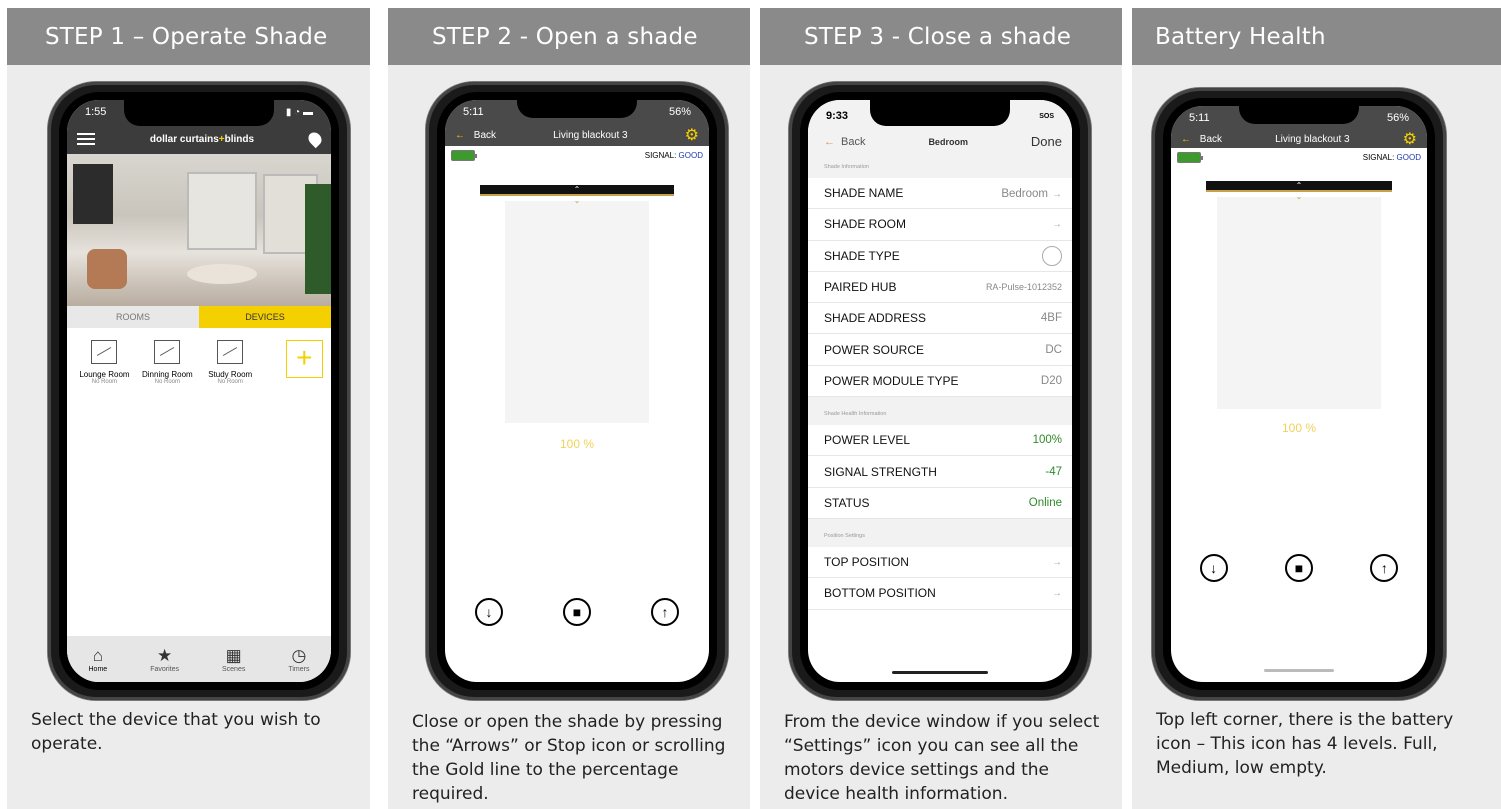  What do you see at coordinates (202, 139) in the screenshot?
I see `brand-logo: dollar curtains+blinds` at bounding box center [202, 139].